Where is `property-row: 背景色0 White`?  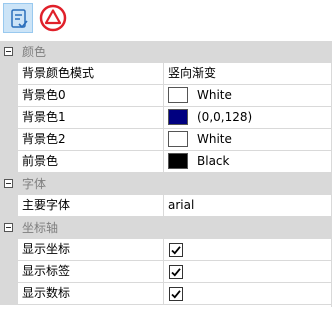
property-row: 背景色0 White is located at coordinates (165, 96).